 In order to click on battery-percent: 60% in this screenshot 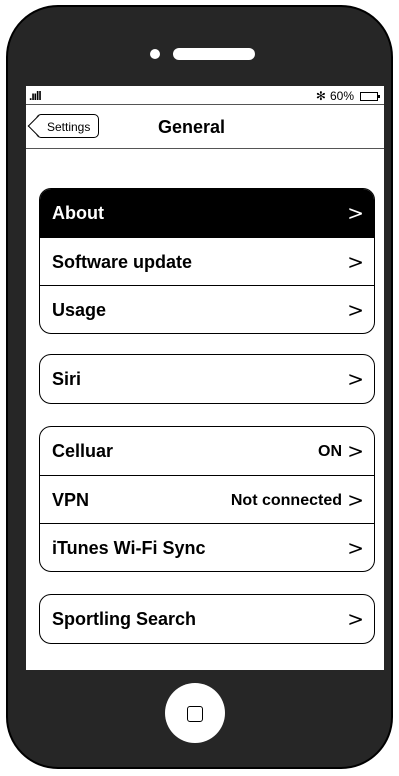, I will do `click(341, 96)`.